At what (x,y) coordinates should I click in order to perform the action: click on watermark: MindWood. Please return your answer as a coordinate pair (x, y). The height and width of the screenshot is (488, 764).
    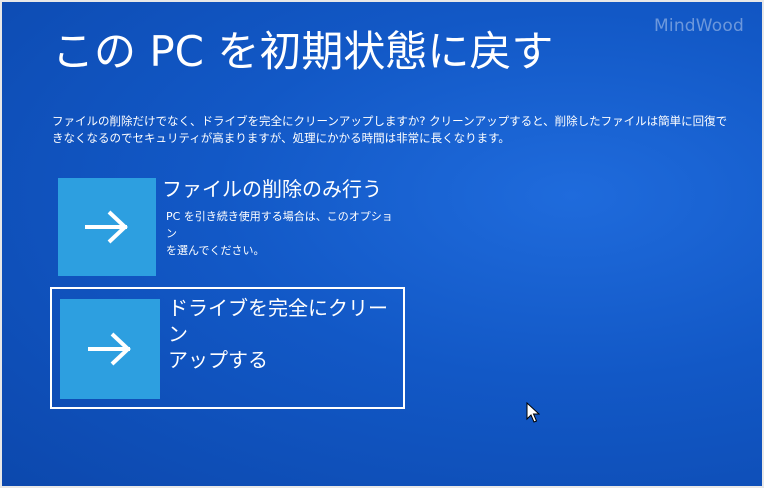
    Looking at the image, I should click on (699, 26).